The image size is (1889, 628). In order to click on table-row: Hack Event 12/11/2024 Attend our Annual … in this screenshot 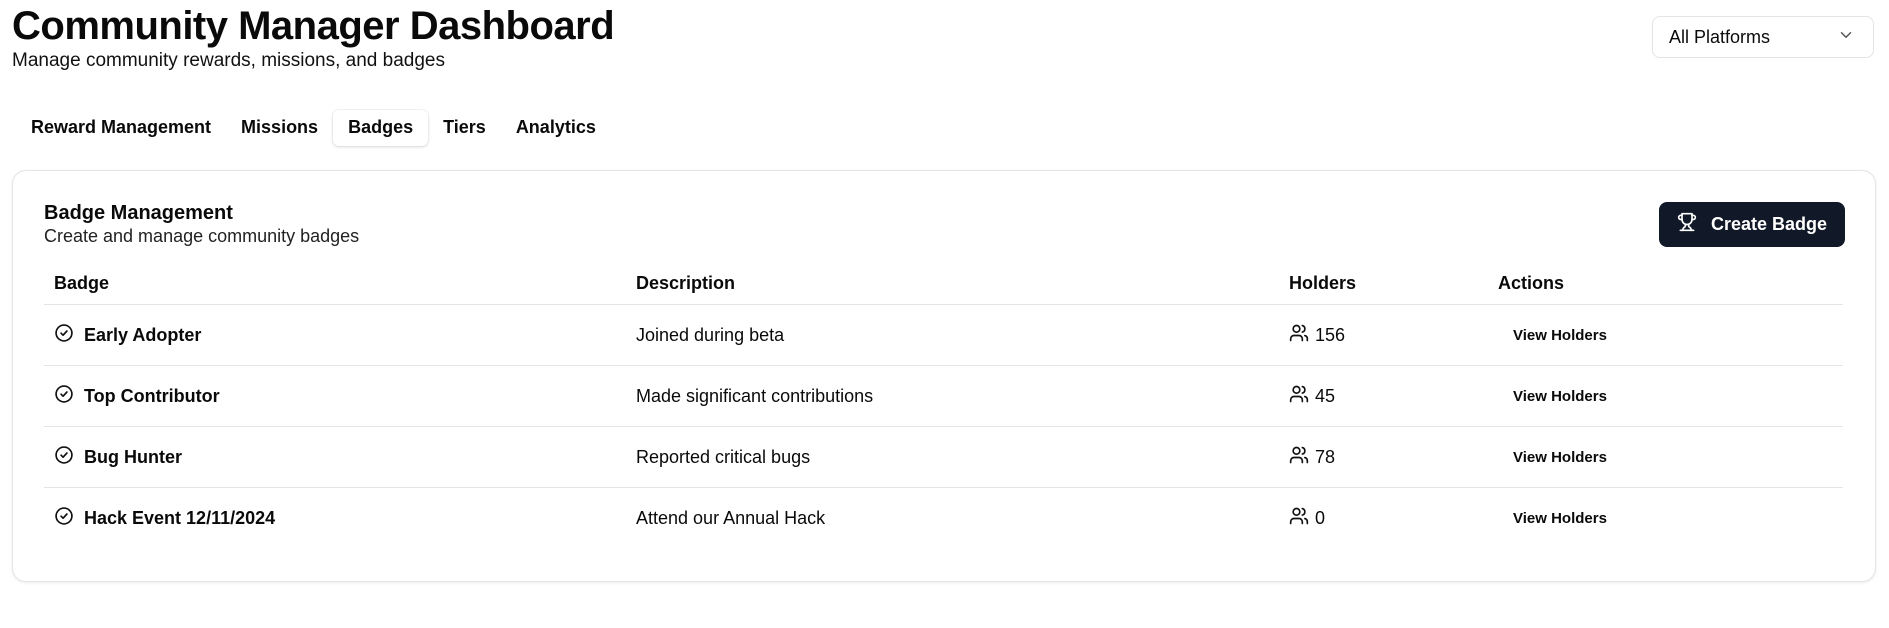, I will do `click(943, 518)`.